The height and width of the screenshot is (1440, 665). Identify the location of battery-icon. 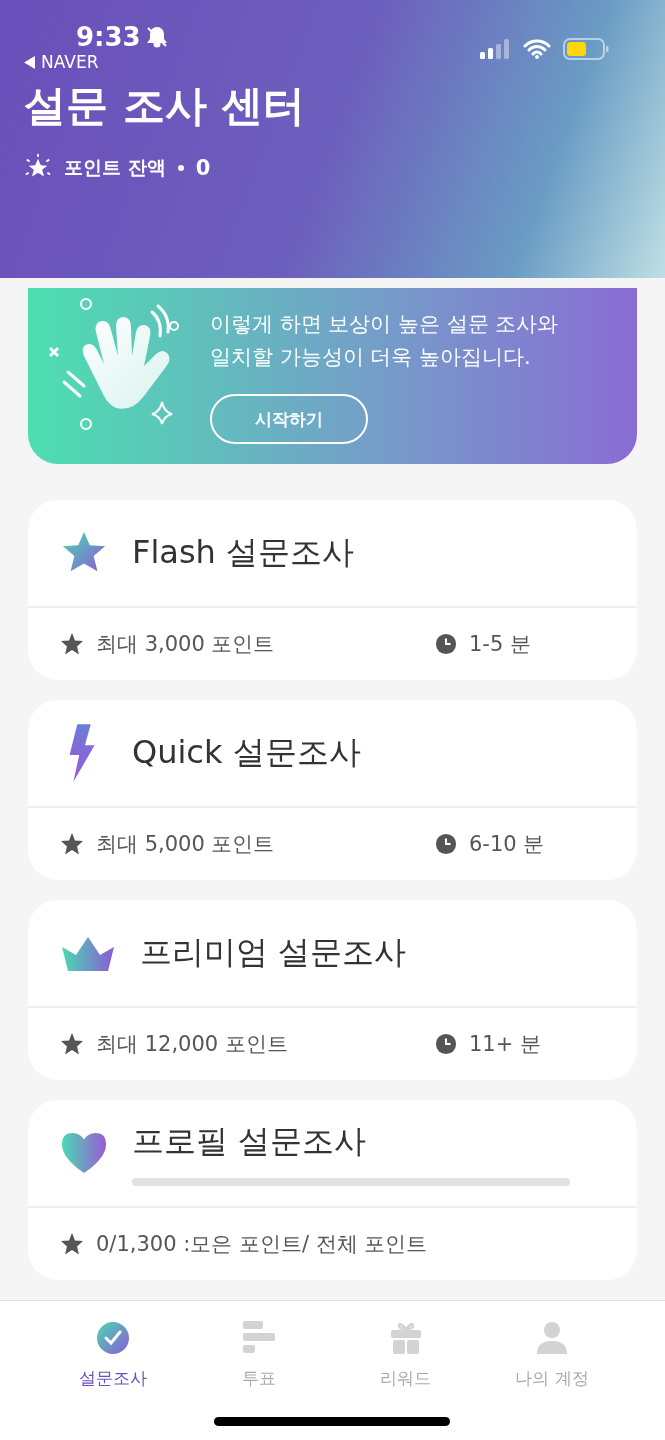
(586, 49).